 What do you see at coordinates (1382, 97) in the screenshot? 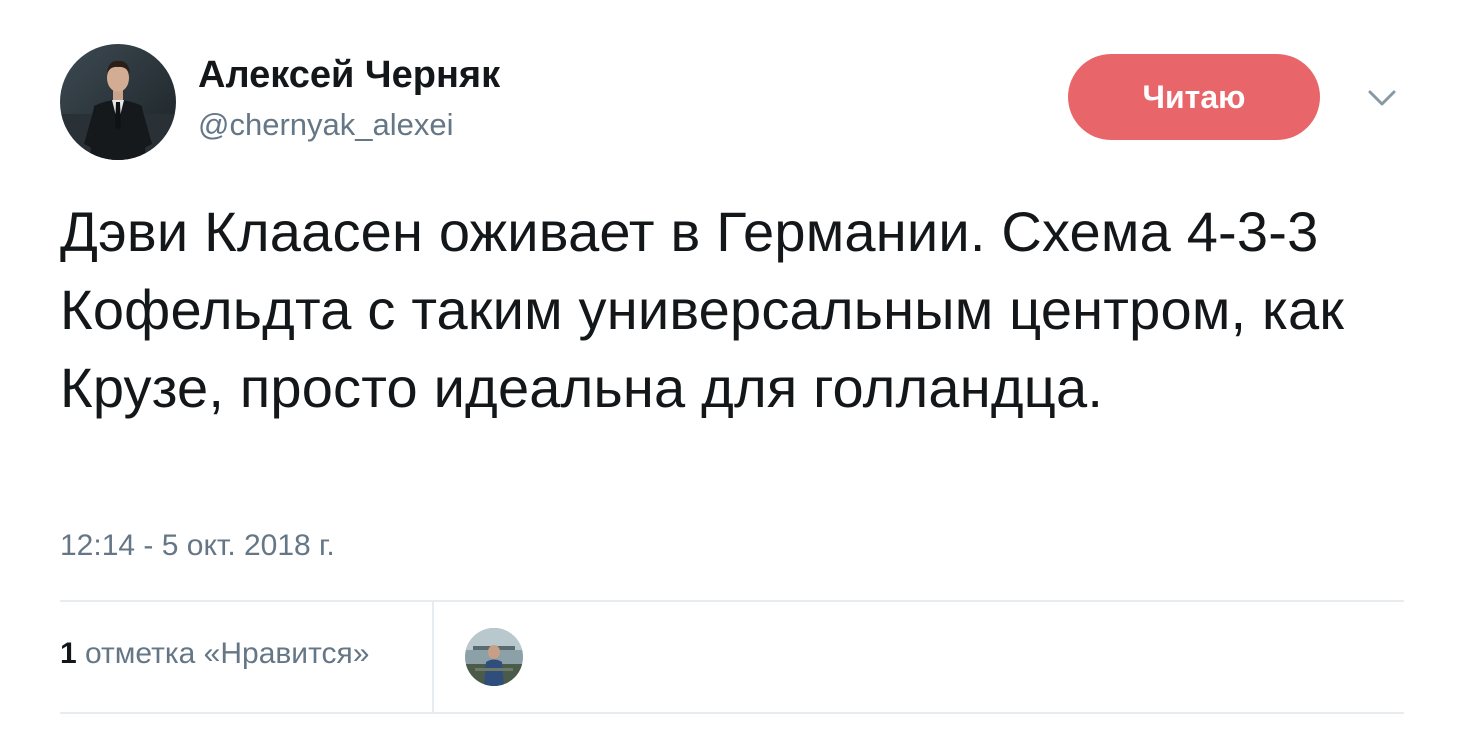
I see `chevron-down-icon` at bounding box center [1382, 97].